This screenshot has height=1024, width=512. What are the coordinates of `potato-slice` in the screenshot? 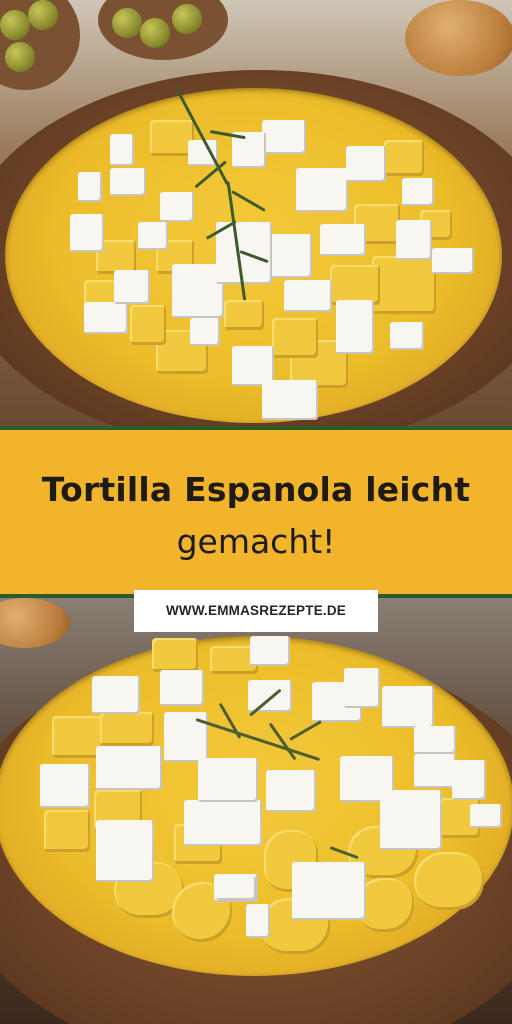 It's located at (449, 881).